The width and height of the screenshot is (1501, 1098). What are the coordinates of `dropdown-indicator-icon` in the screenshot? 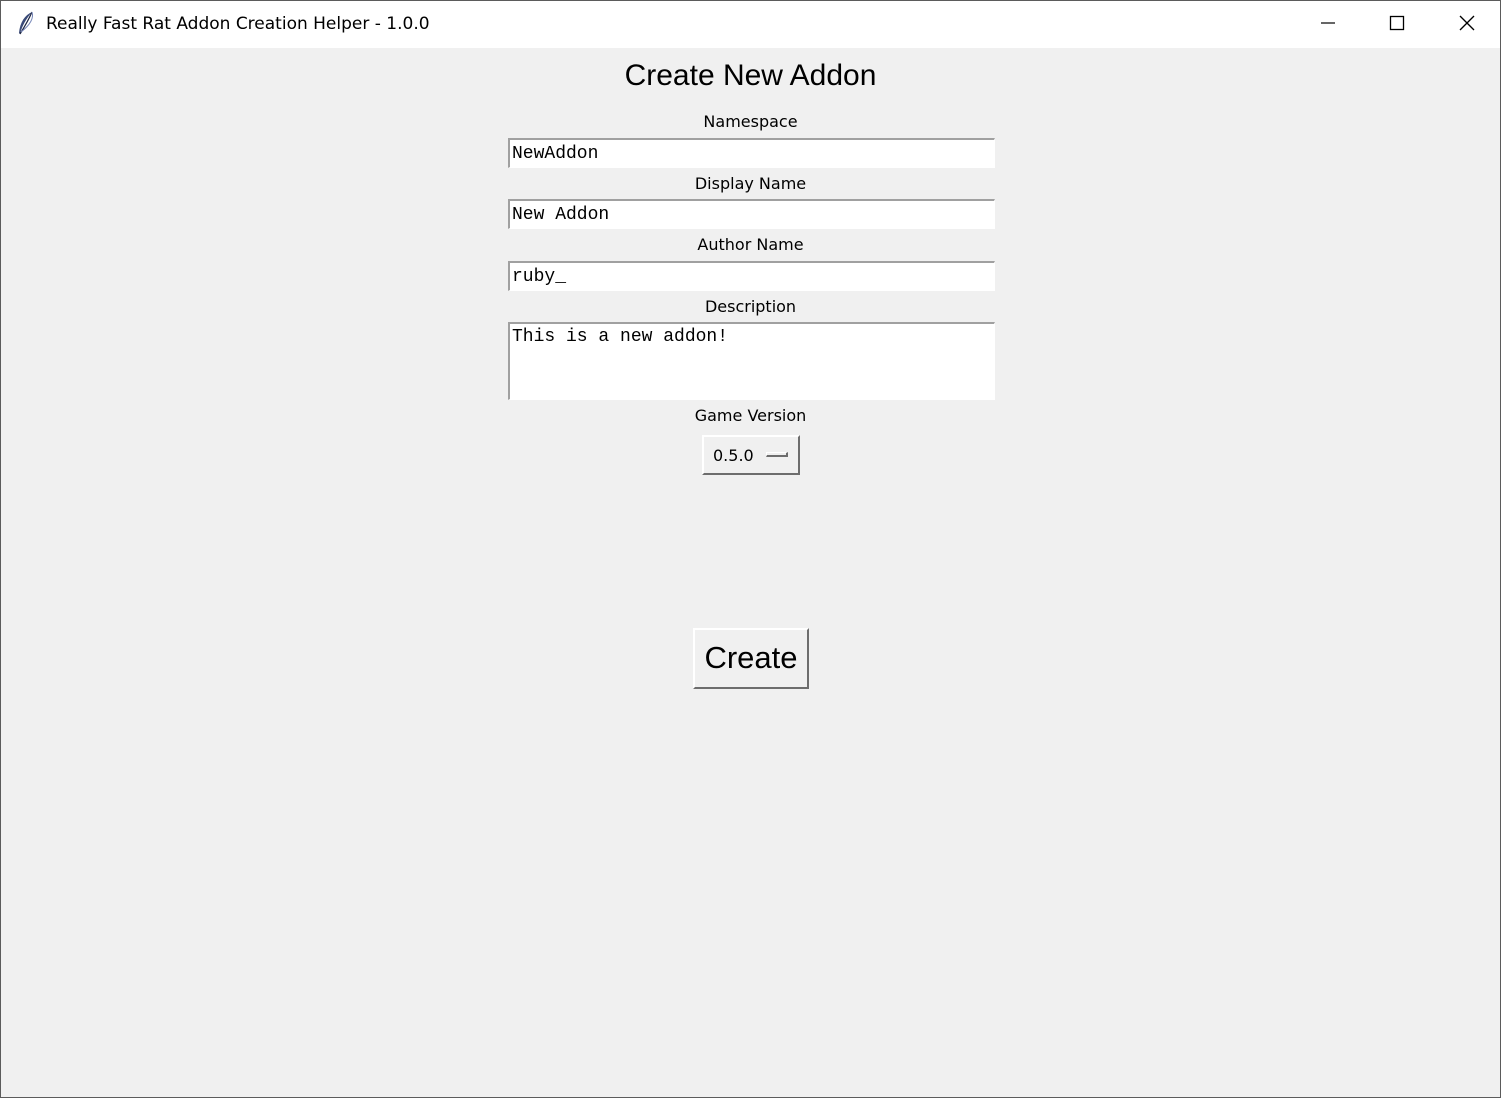 It's located at (777, 454).